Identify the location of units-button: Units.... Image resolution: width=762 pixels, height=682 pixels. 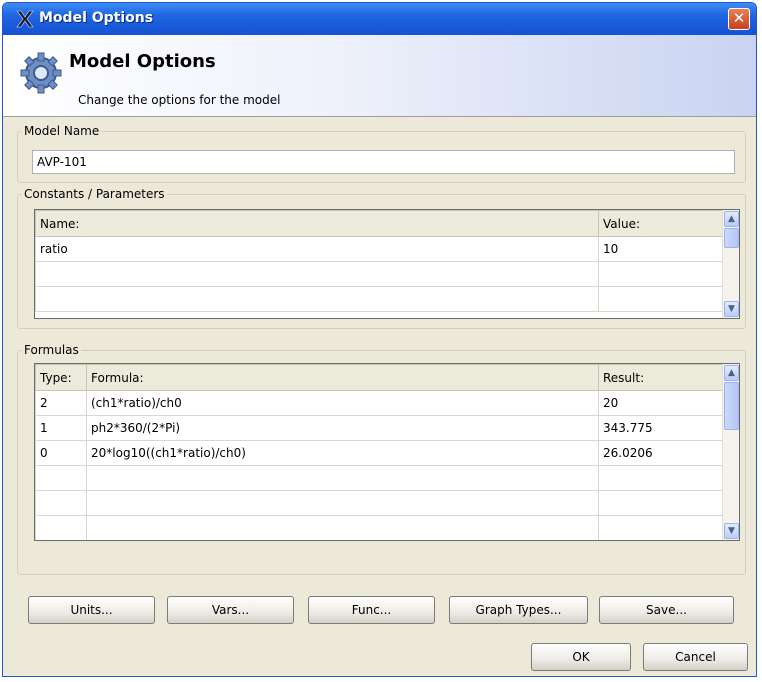
(91, 610).